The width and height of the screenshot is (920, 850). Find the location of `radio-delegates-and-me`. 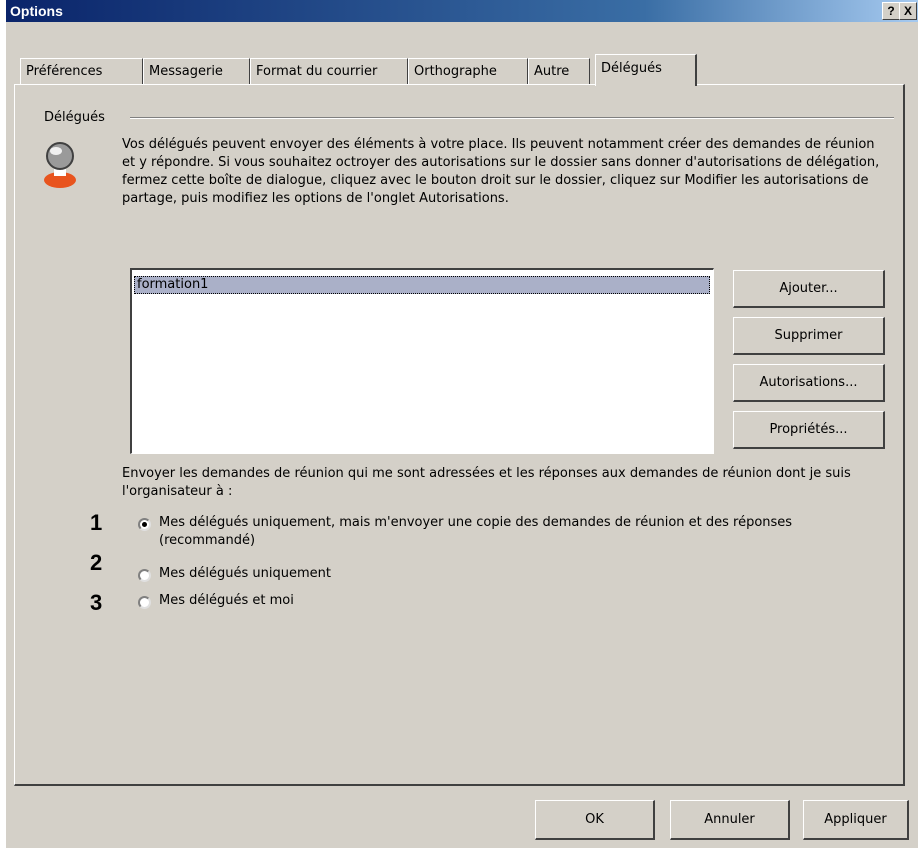

radio-delegates-and-me is located at coordinates (144, 602).